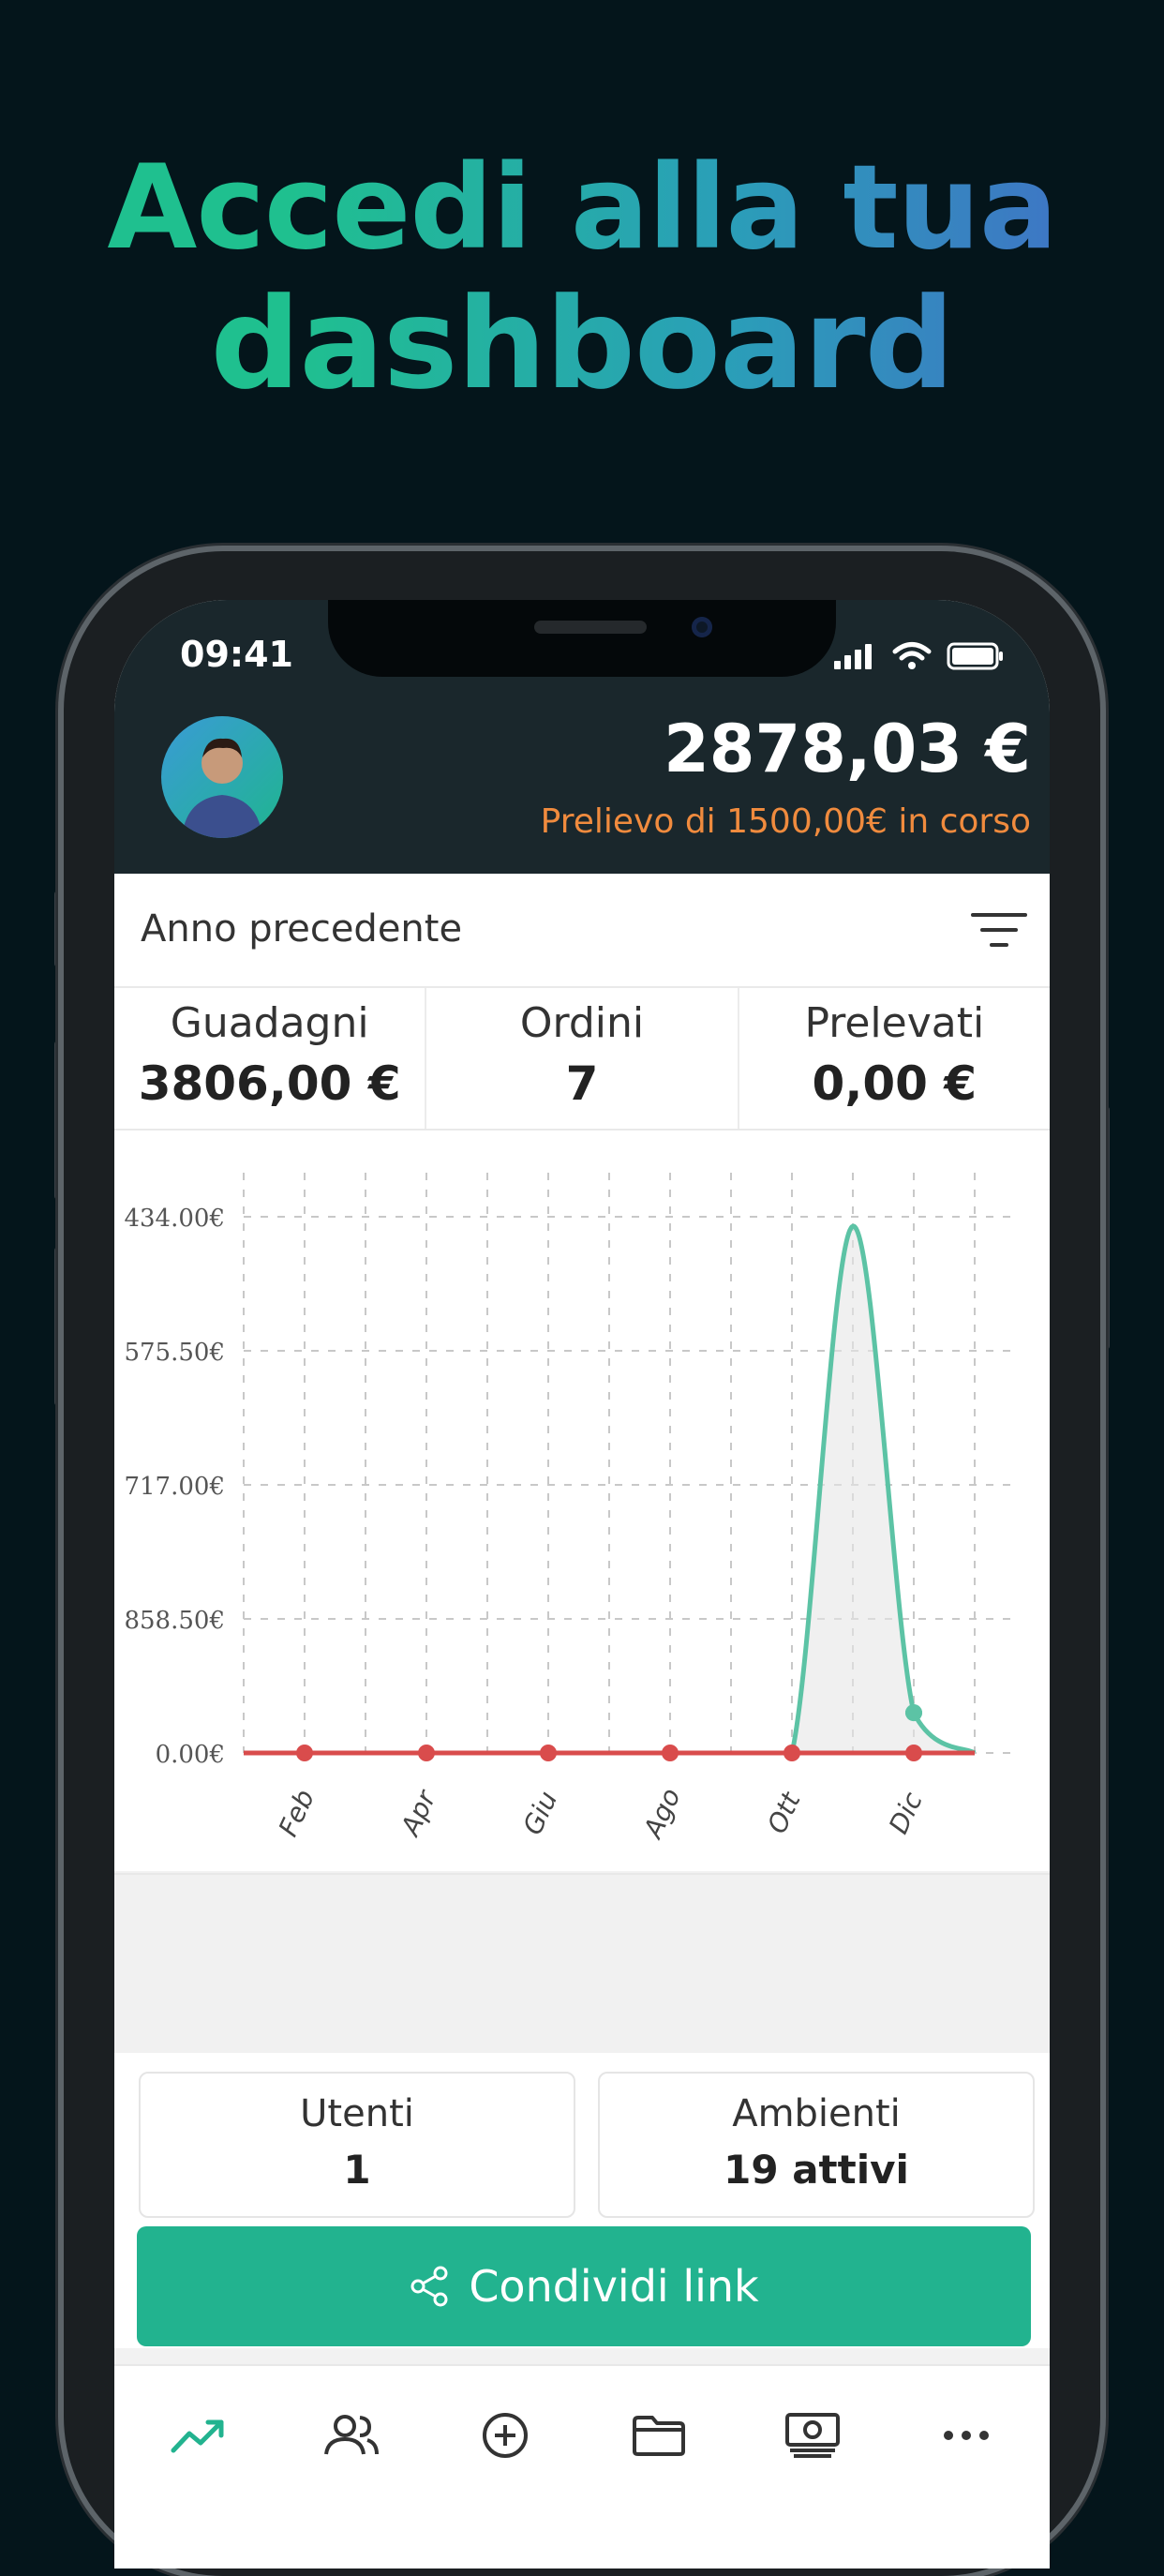 Image resolution: width=1164 pixels, height=2576 pixels. Describe the element at coordinates (237, 654) in the screenshot. I see `status-time: 09:41` at that location.